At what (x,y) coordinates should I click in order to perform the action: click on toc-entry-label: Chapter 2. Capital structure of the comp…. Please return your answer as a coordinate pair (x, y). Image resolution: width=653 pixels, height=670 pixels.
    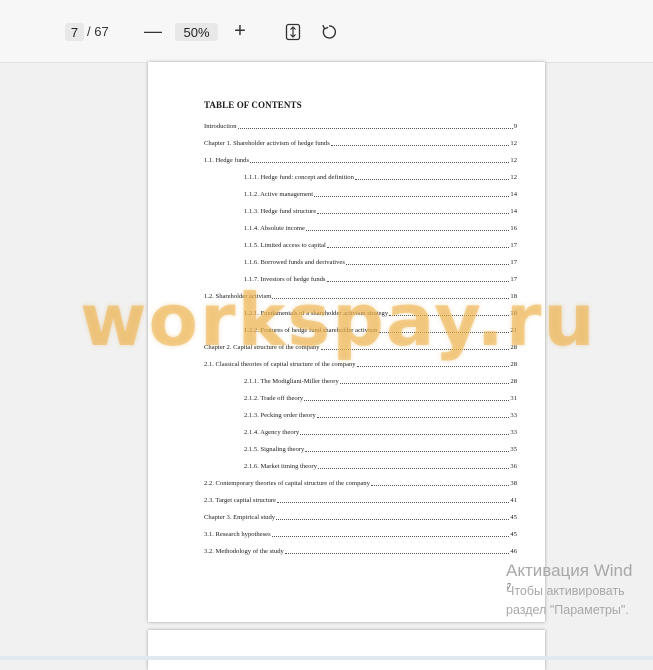
    Looking at the image, I should click on (262, 347).